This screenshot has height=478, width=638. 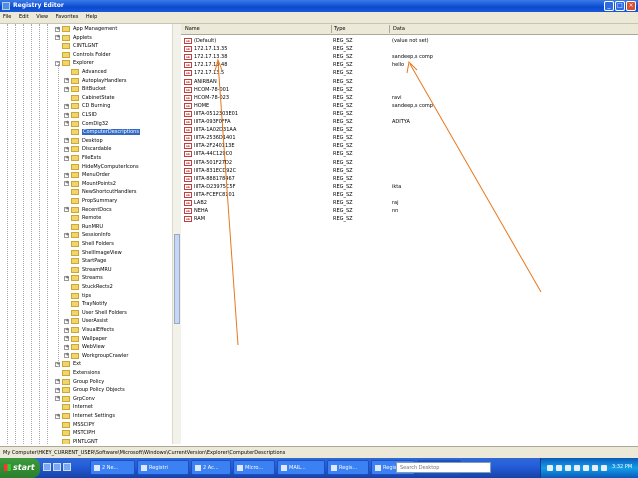 What do you see at coordinates (77, 373) in the screenshot?
I see `tree-key-item: Extensions` at bounding box center [77, 373].